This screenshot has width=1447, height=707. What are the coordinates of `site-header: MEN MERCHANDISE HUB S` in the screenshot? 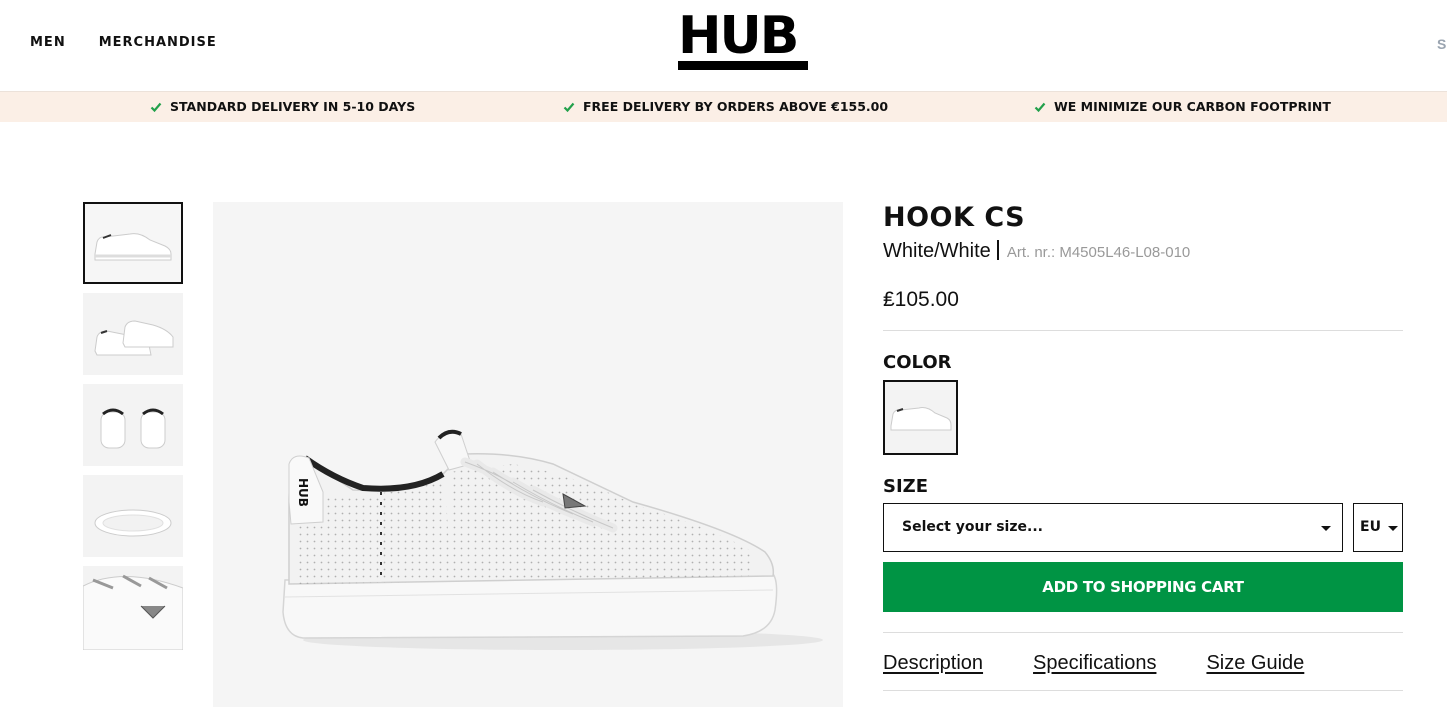 It's located at (723, 45).